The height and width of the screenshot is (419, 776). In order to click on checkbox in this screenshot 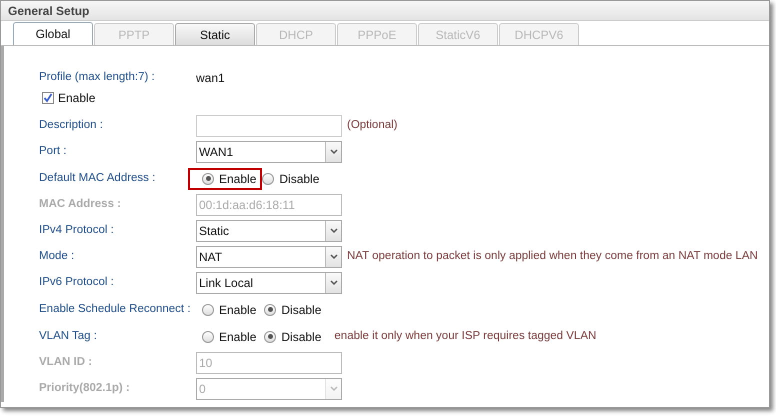, I will do `click(48, 98)`.